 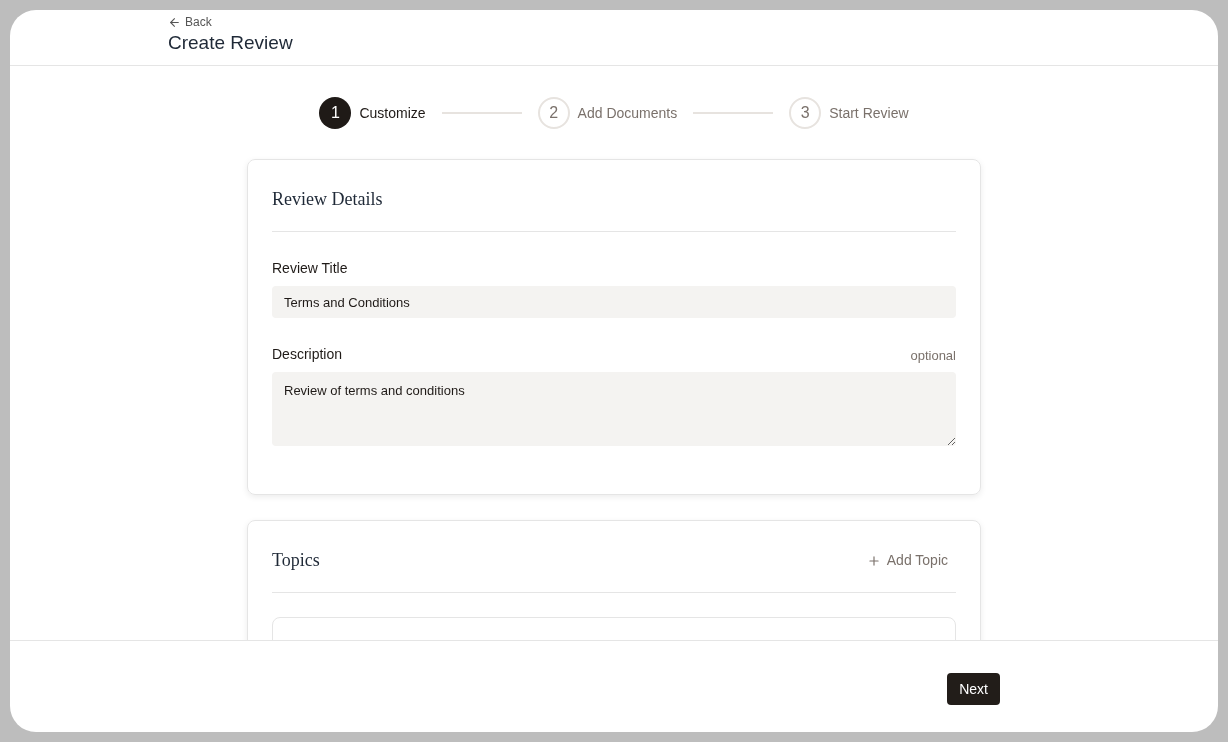 I want to click on step: 1 Customize, so click(x=372, y=113).